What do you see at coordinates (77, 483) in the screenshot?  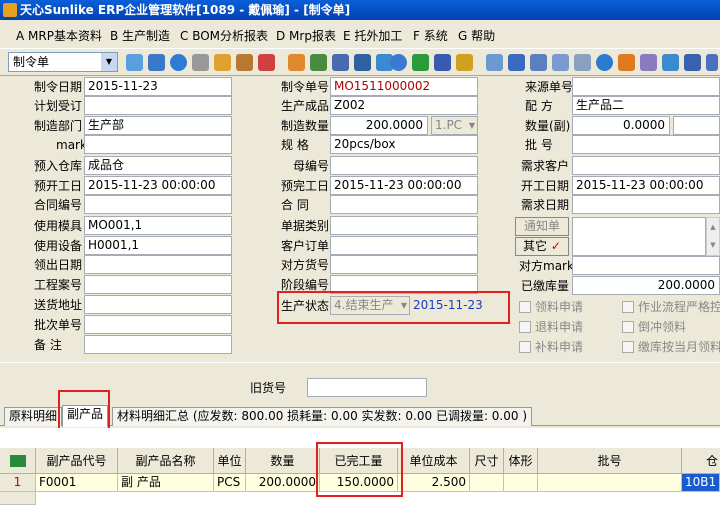 I see `cell-code: F0001` at bounding box center [77, 483].